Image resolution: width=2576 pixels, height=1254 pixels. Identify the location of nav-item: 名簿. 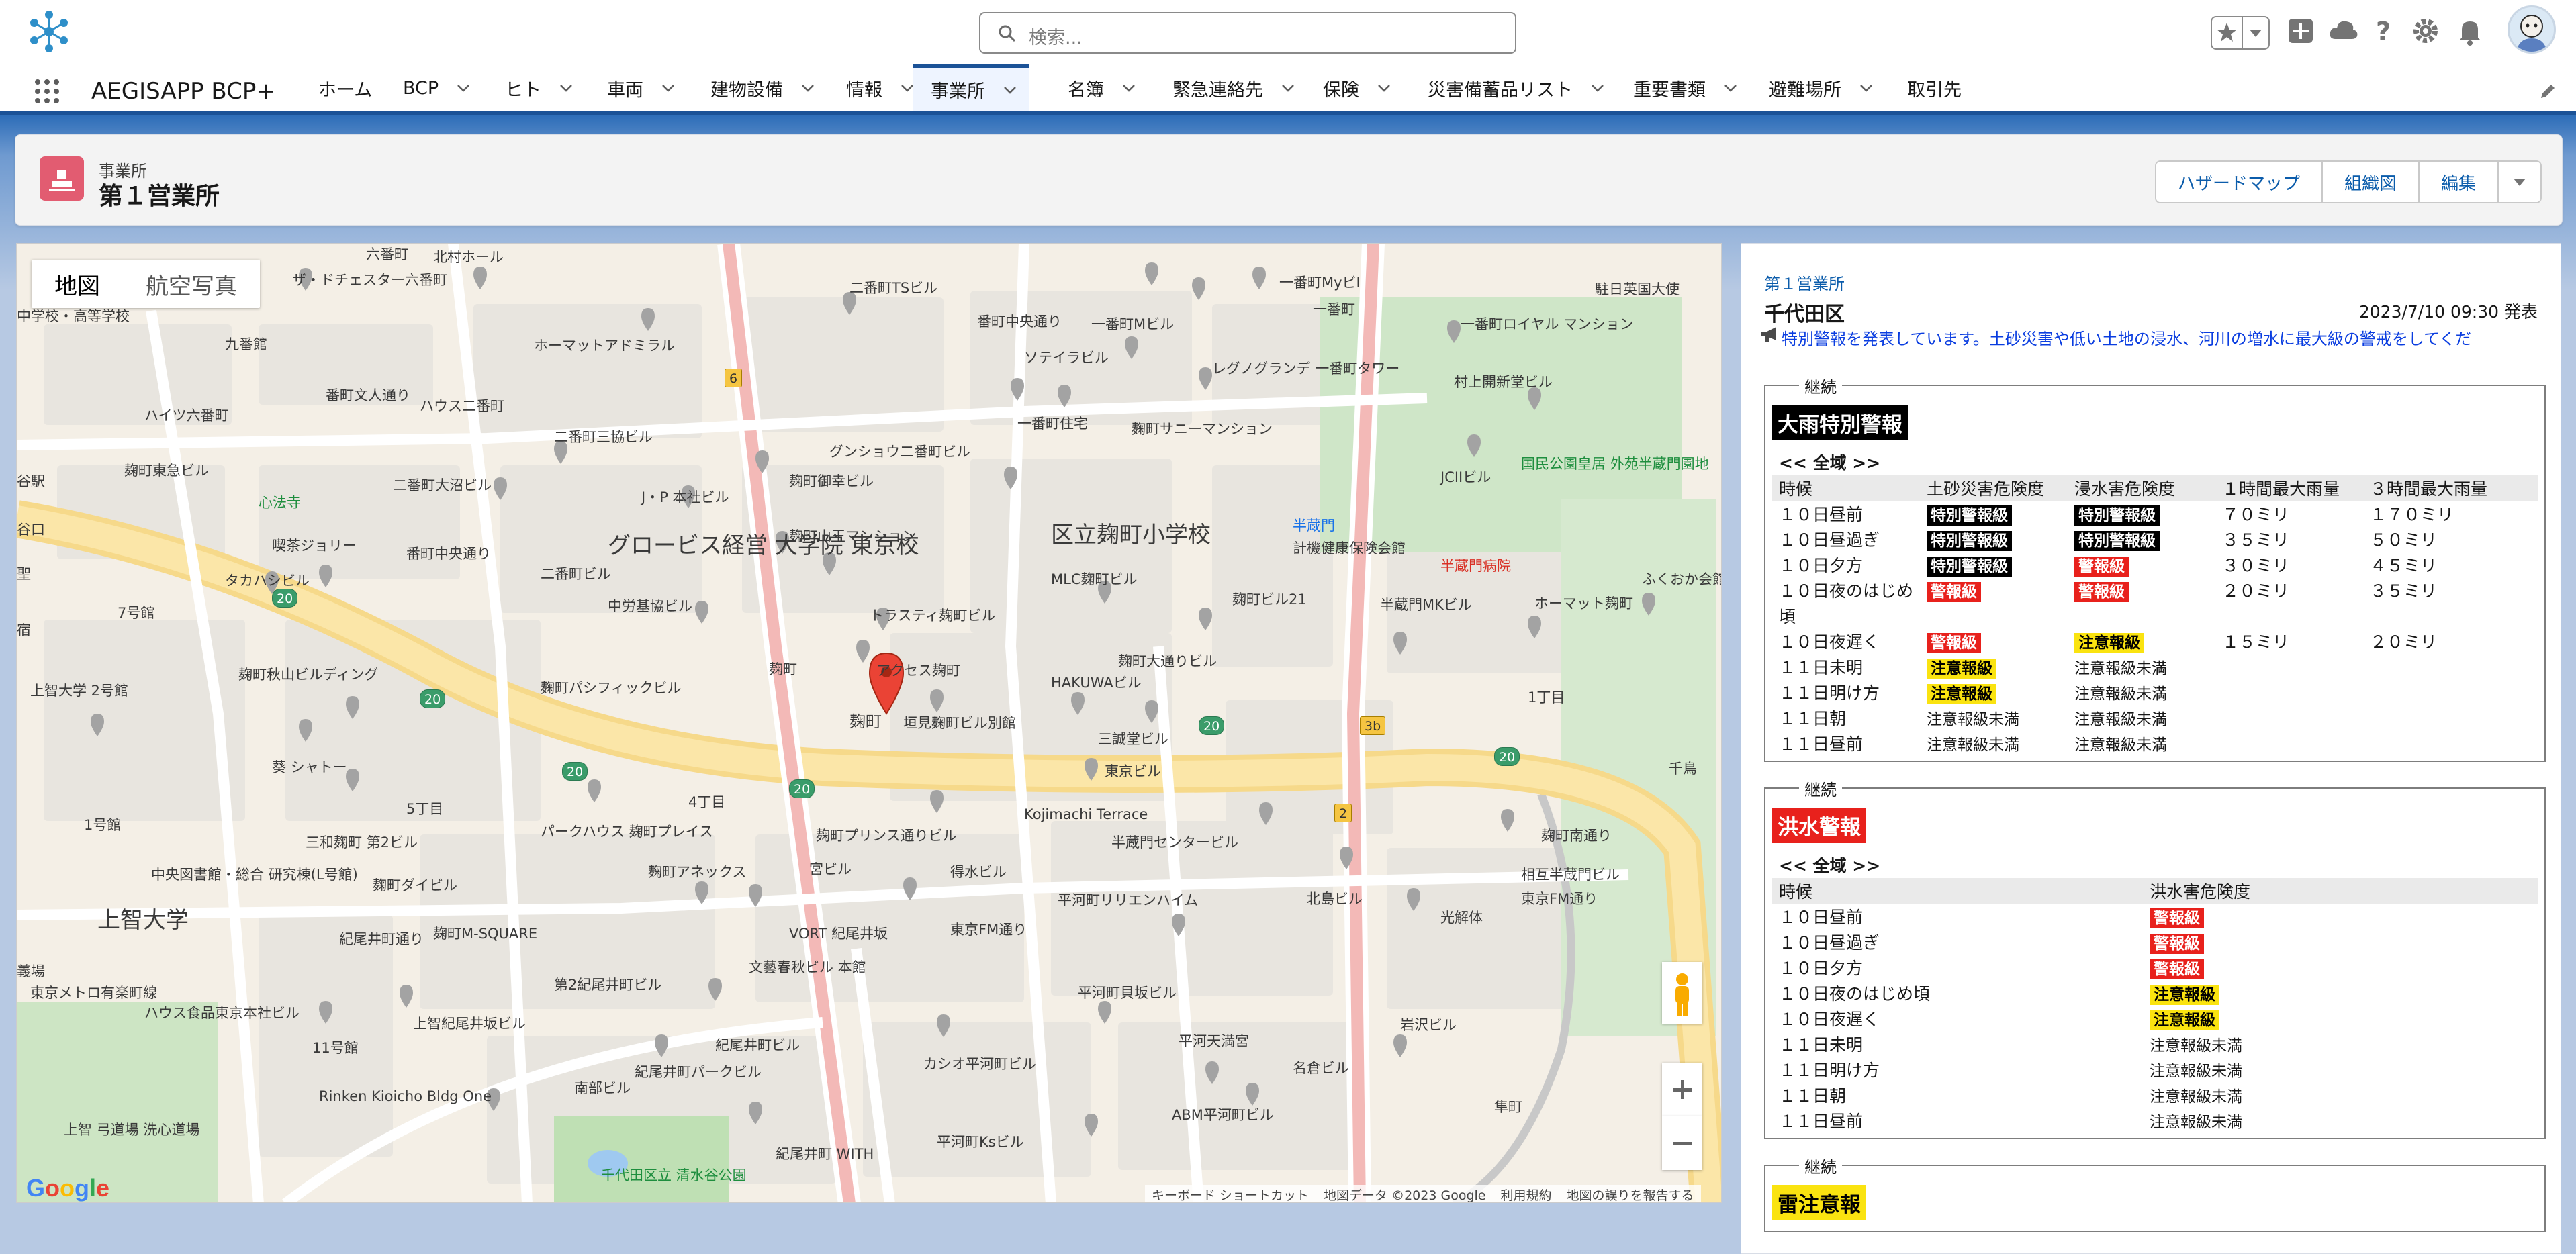
(1102, 87).